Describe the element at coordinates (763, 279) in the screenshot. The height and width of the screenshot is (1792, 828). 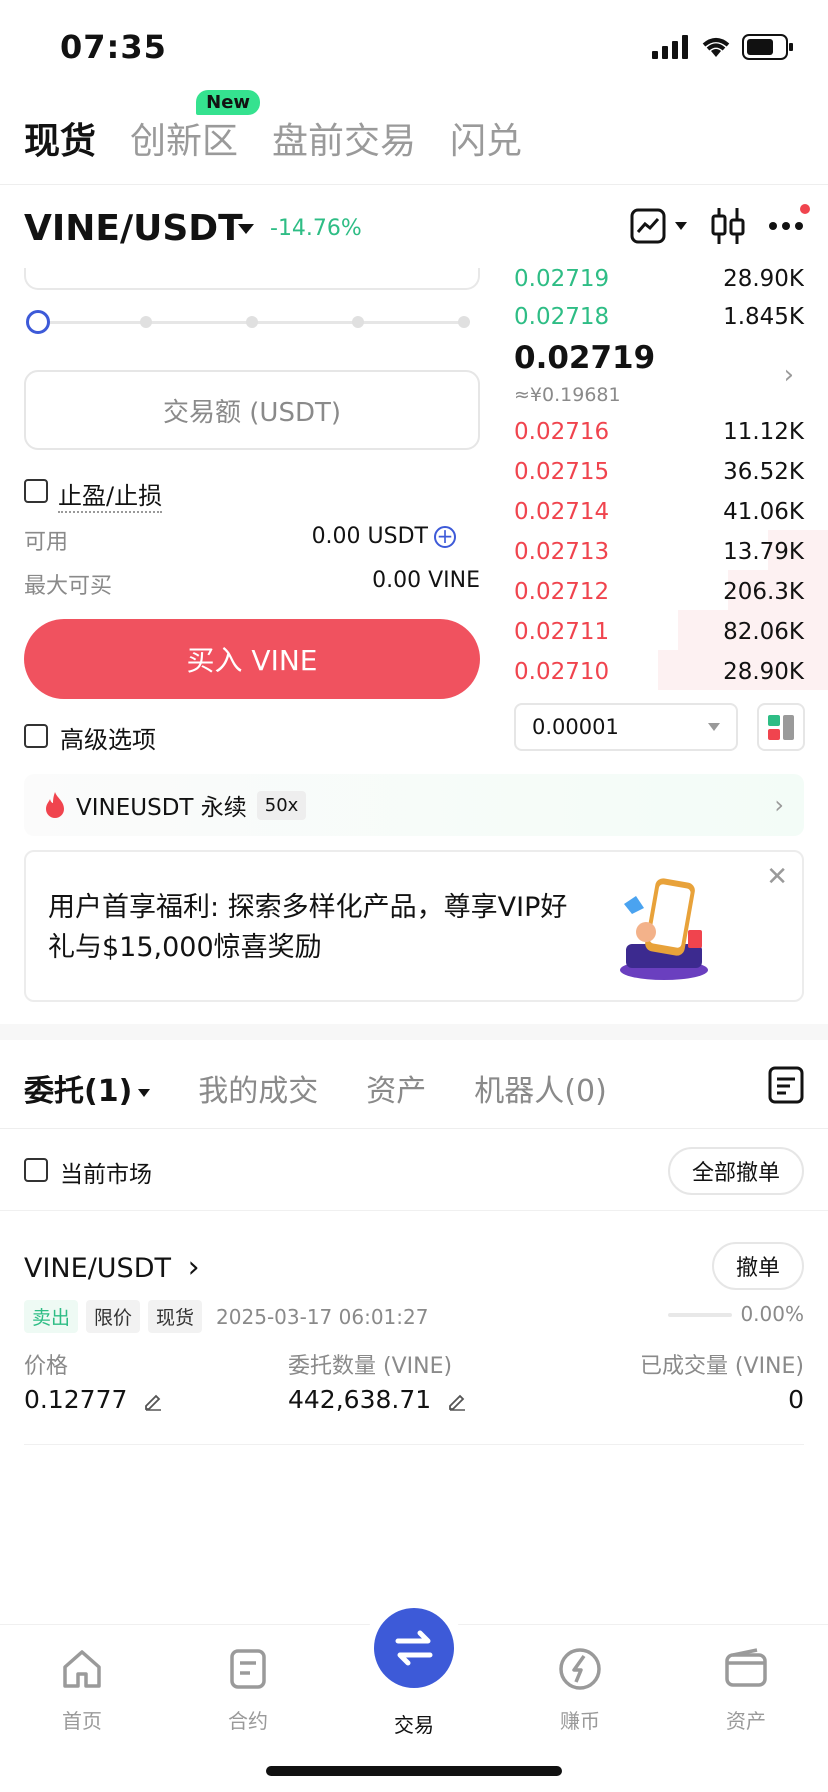
I see `bid-qty: 28.90K` at that location.